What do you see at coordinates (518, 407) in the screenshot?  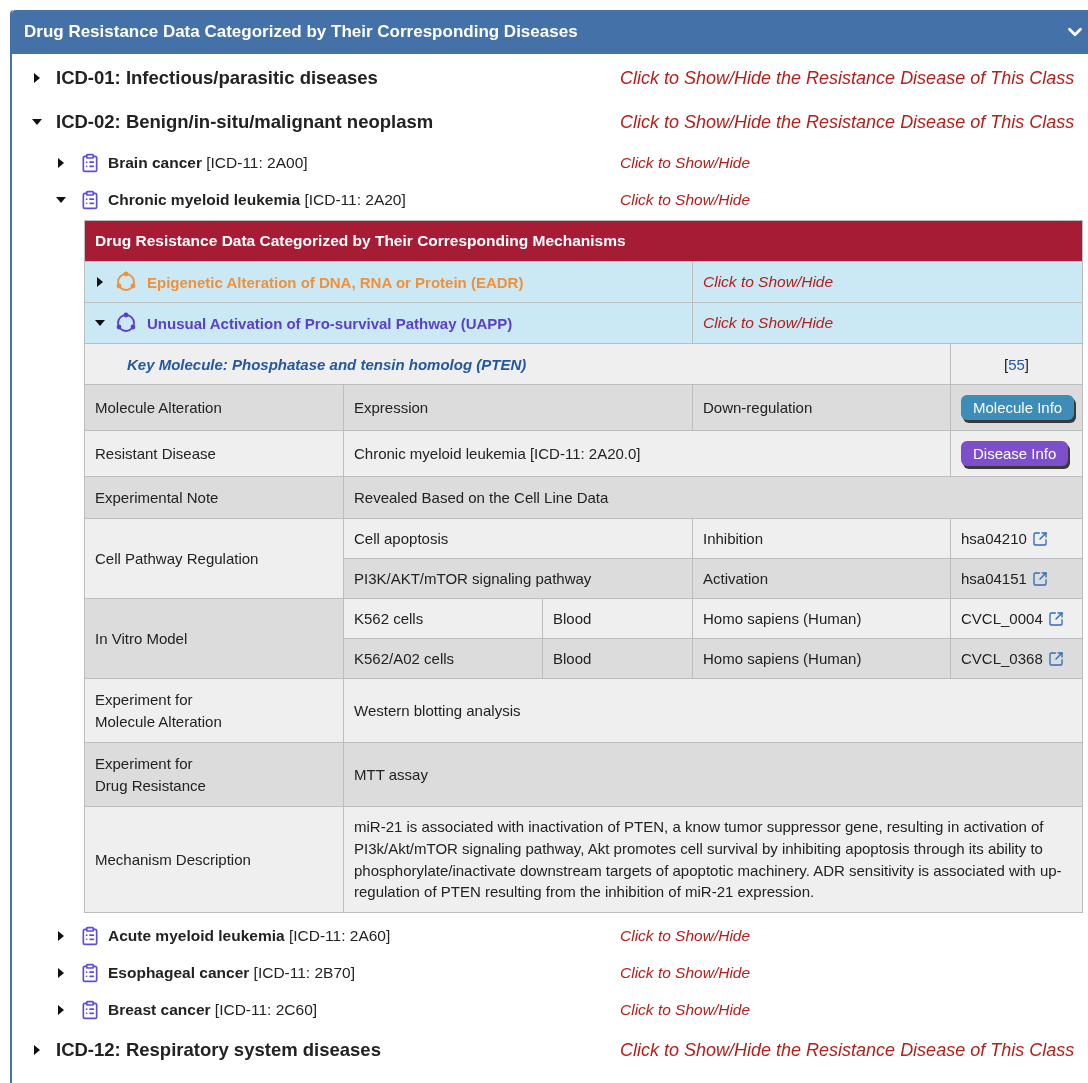 I see `table-cell: Expression` at bounding box center [518, 407].